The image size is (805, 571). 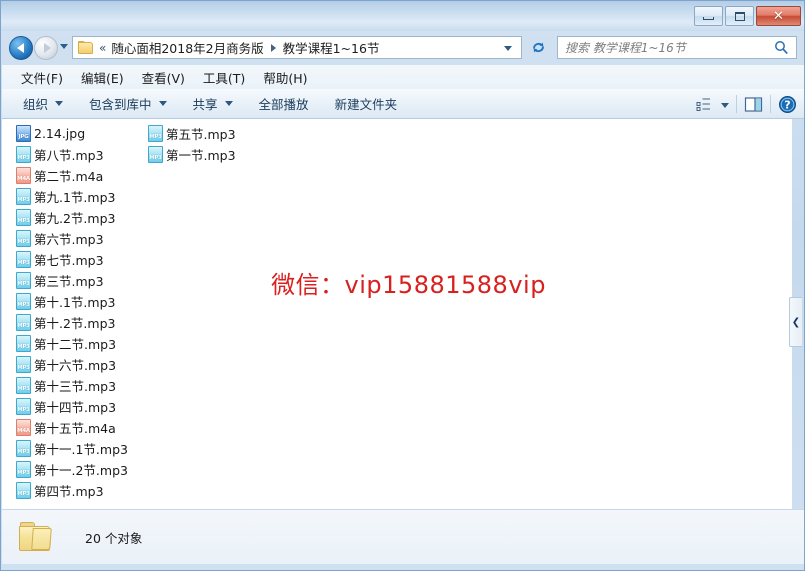 I want to click on status-item-count: 20 个对象, so click(x=114, y=538).